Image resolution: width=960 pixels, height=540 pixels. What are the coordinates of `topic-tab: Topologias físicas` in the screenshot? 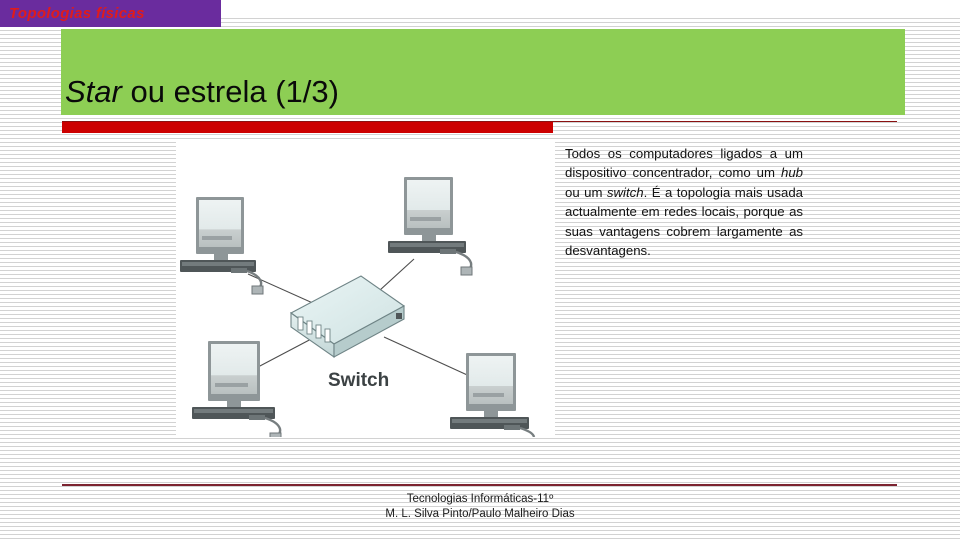 It's located at (110, 13).